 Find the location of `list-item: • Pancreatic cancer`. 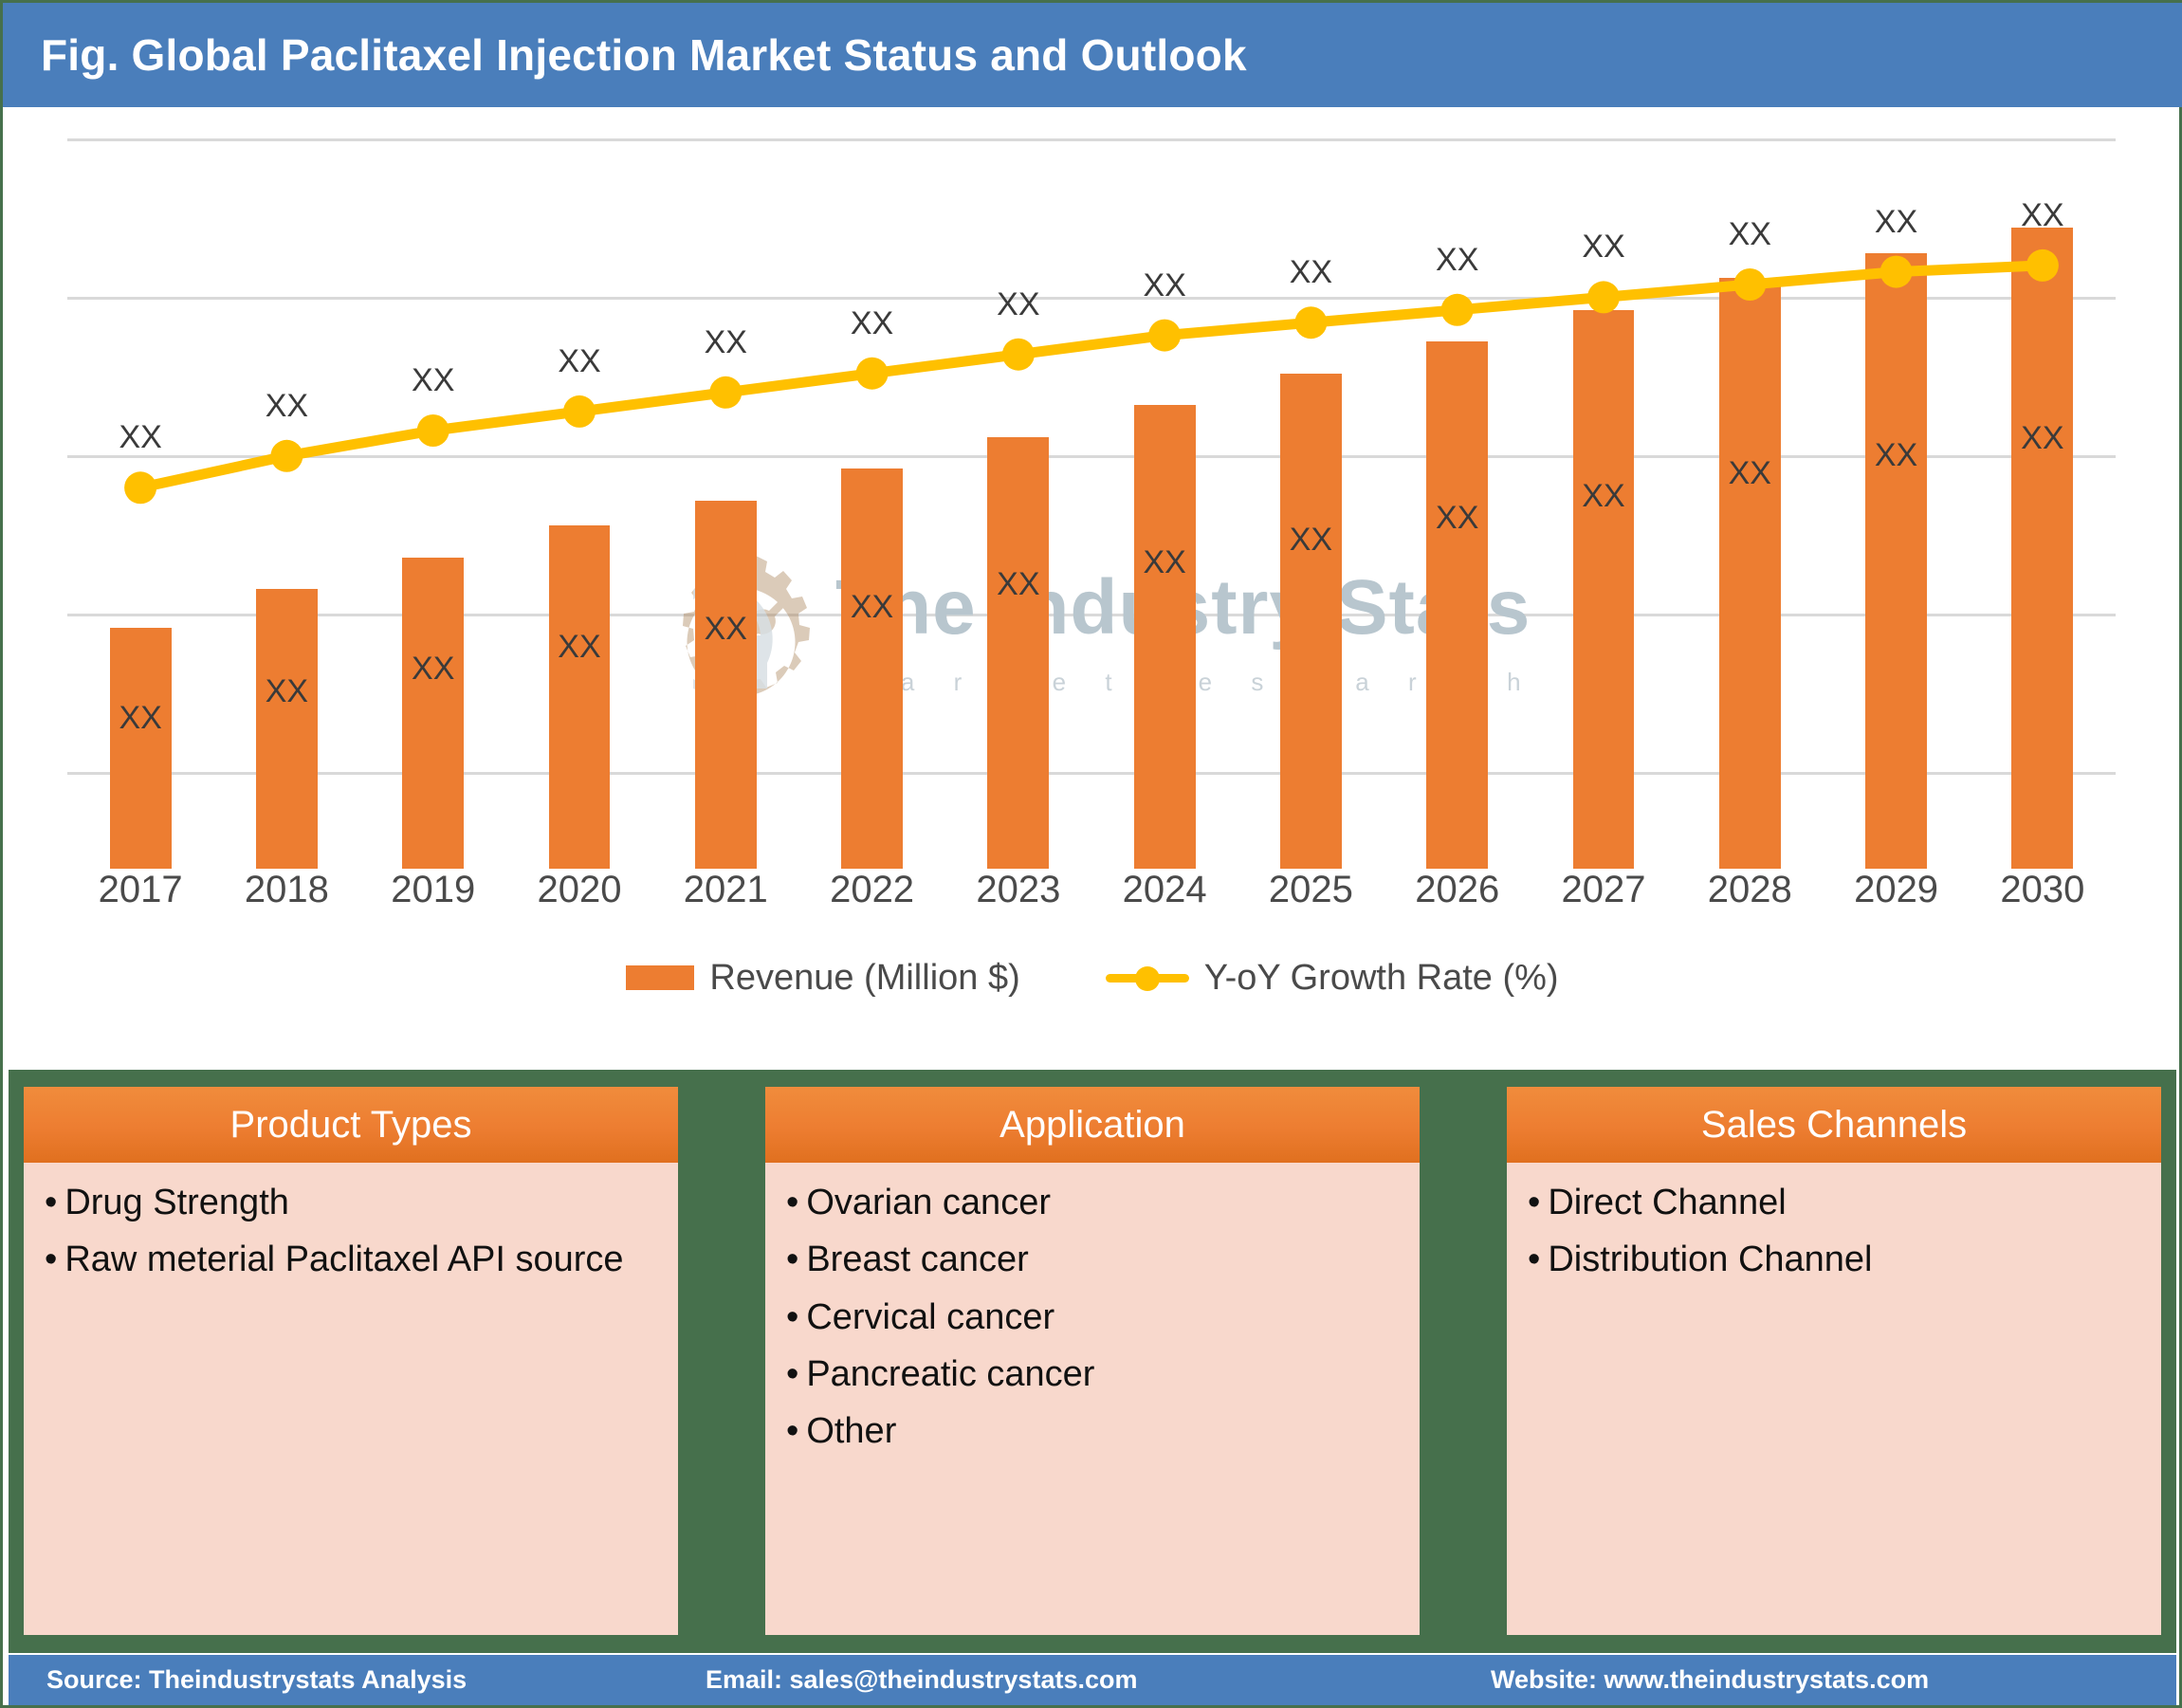

list-item: • Pancreatic cancer is located at coordinates (1090, 1373).